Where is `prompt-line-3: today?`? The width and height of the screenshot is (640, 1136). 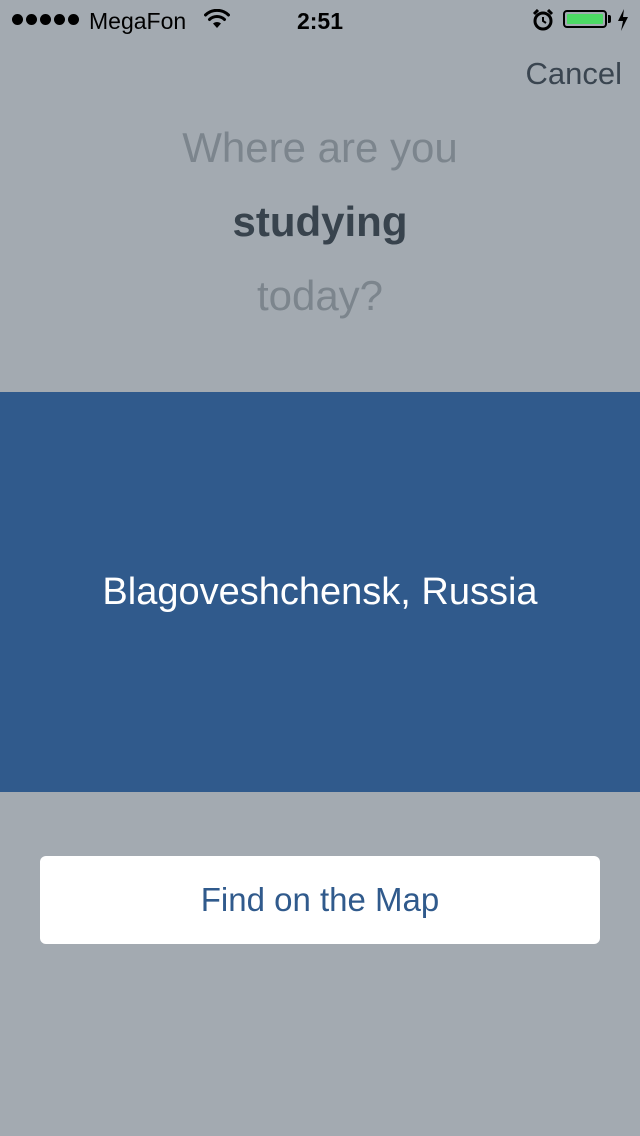 prompt-line-3: today? is located at coordinates (320, 295).